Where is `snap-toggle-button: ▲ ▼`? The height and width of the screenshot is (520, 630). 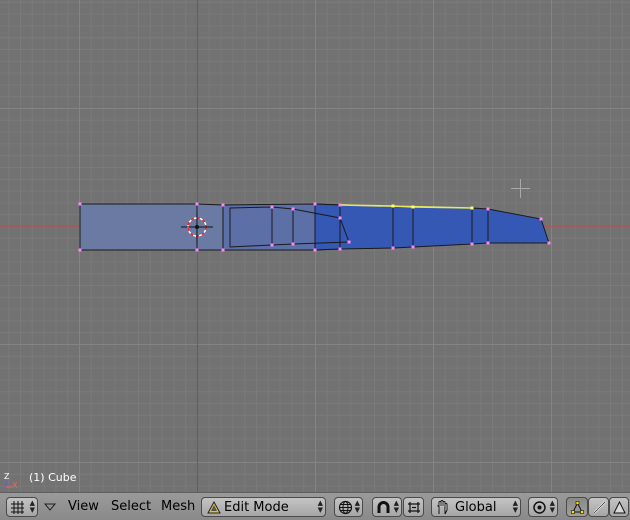
snap-toggle-button: ▲ ▼ is located at coordinates (387, 507).